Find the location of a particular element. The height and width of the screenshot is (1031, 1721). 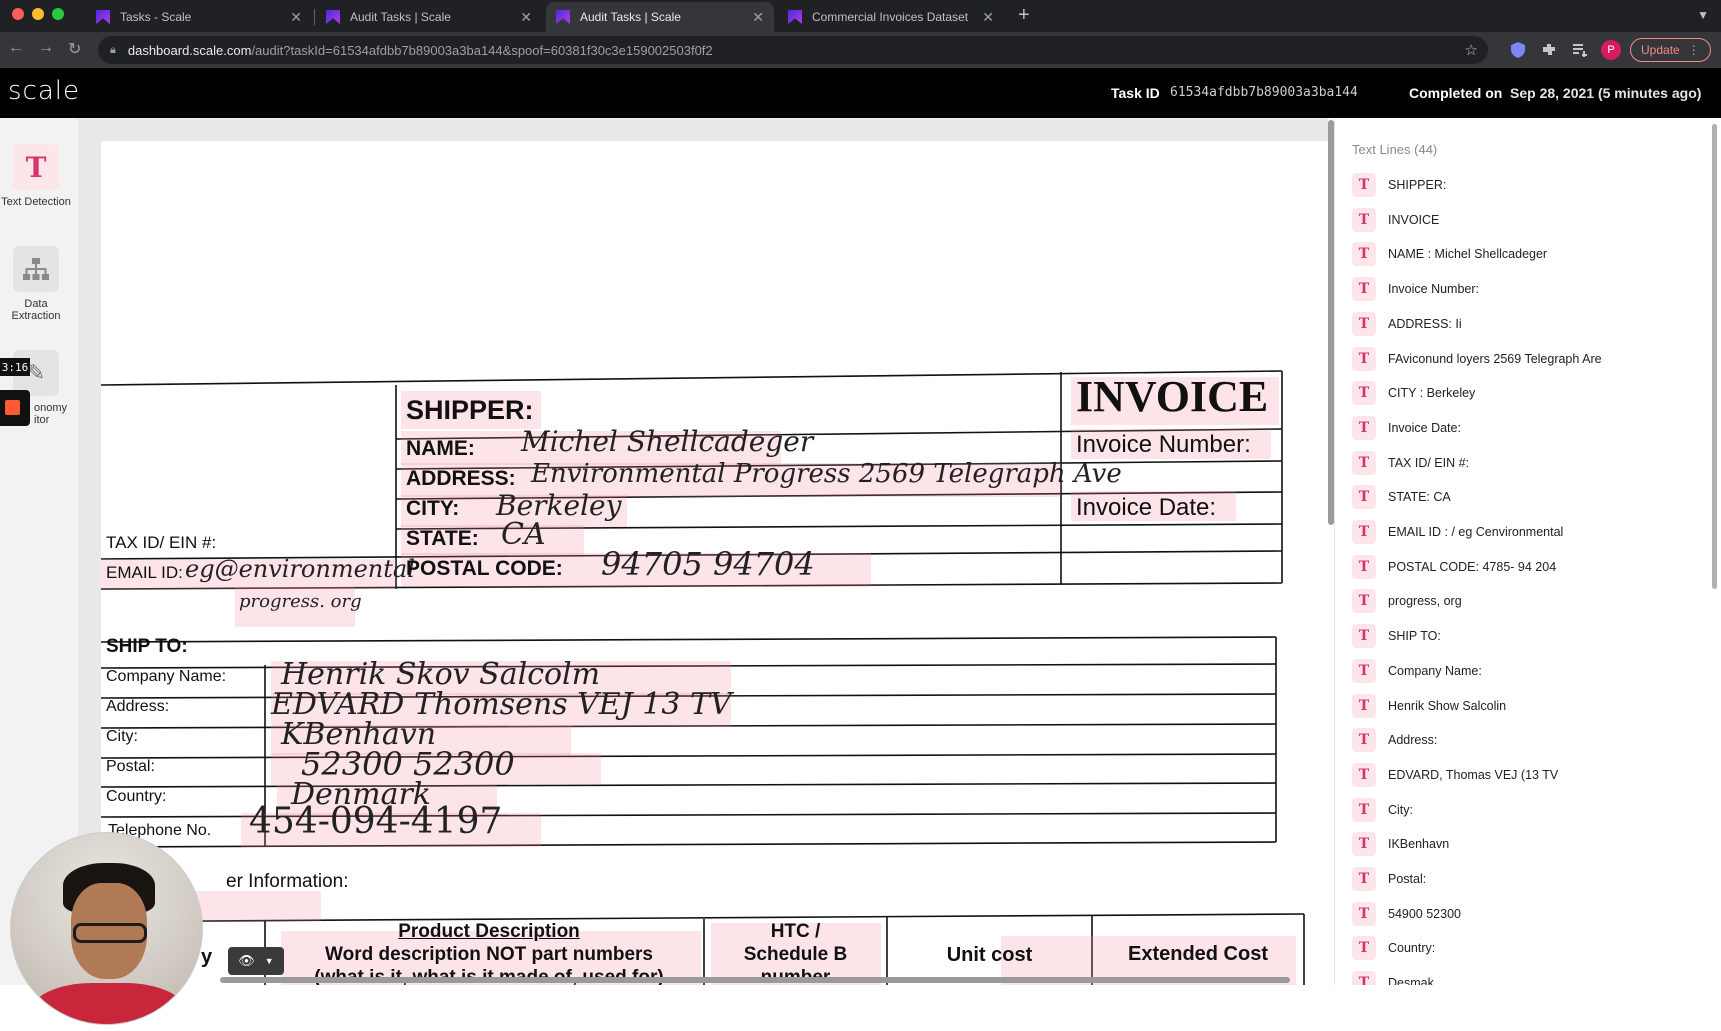

text-line-item: T Invoice Date: is located at coordinates (1406, 427).